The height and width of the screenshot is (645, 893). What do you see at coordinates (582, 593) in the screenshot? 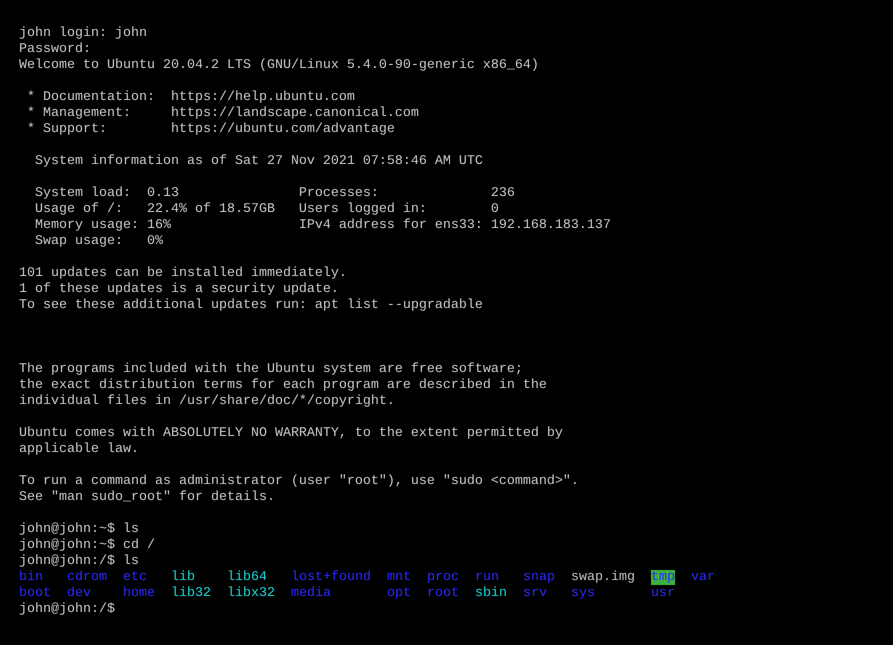
I see `file-listing-entry: sys` at bounding box center [582, 593].